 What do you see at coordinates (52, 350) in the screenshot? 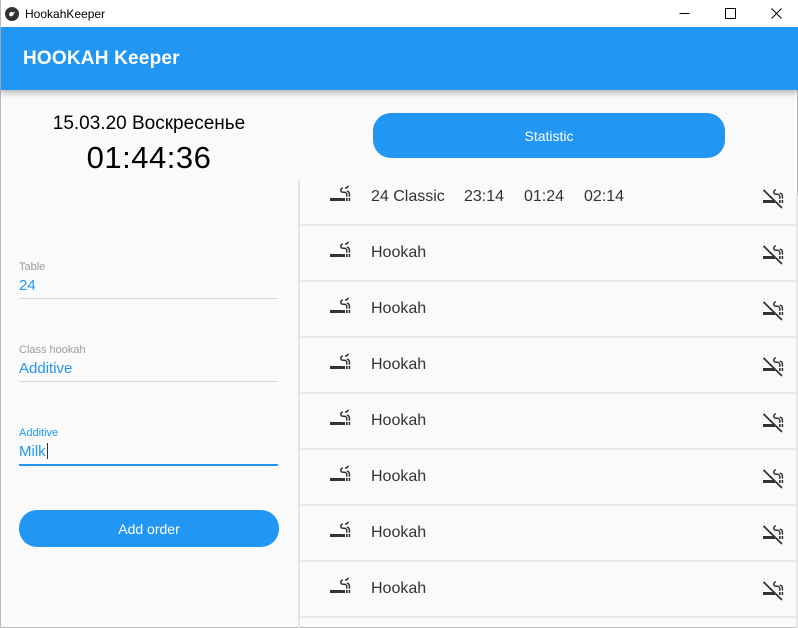
I see `class-hookah-field-label: Class hookah` at bounding box center [52, 350].